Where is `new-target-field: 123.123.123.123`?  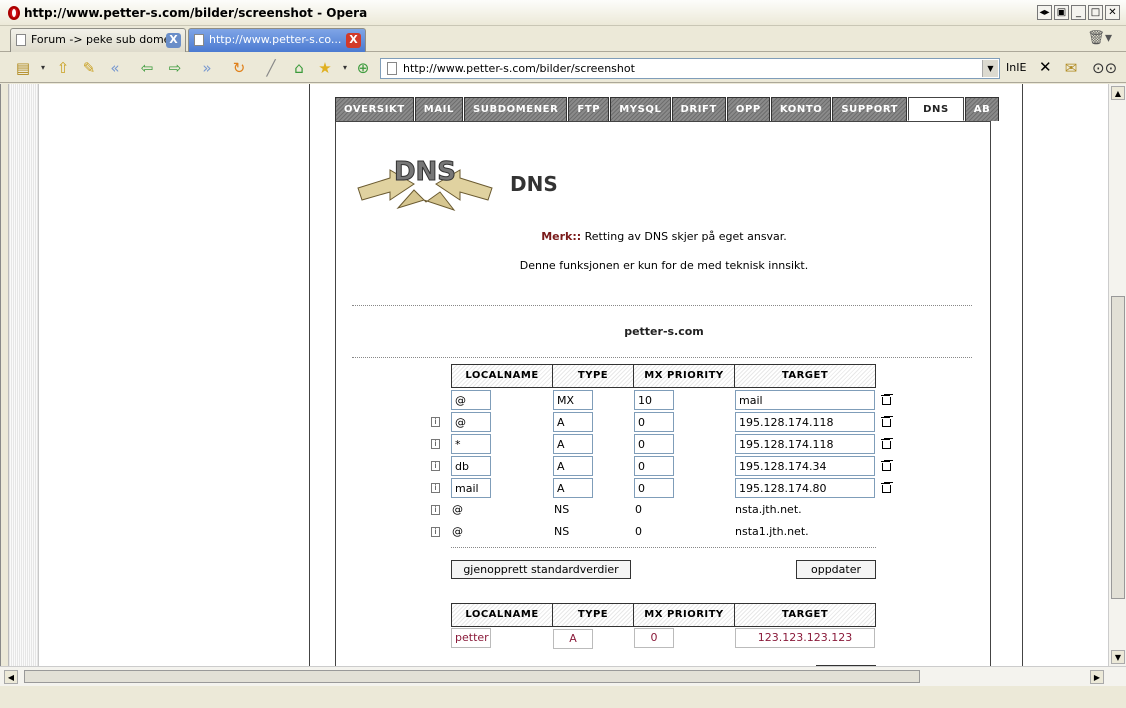
new-target-field: 123.123.123.123 is located at coordinates (805, 638).